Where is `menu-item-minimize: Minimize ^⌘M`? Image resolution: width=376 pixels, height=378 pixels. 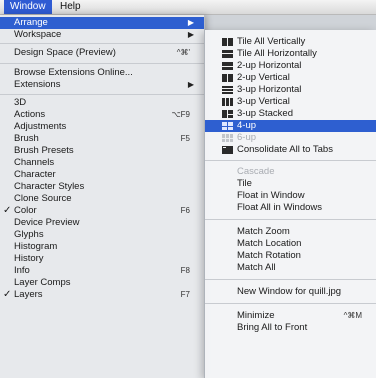
menu-item-minimize: Minimize ^⌘M is located at coordinates (290, 316).